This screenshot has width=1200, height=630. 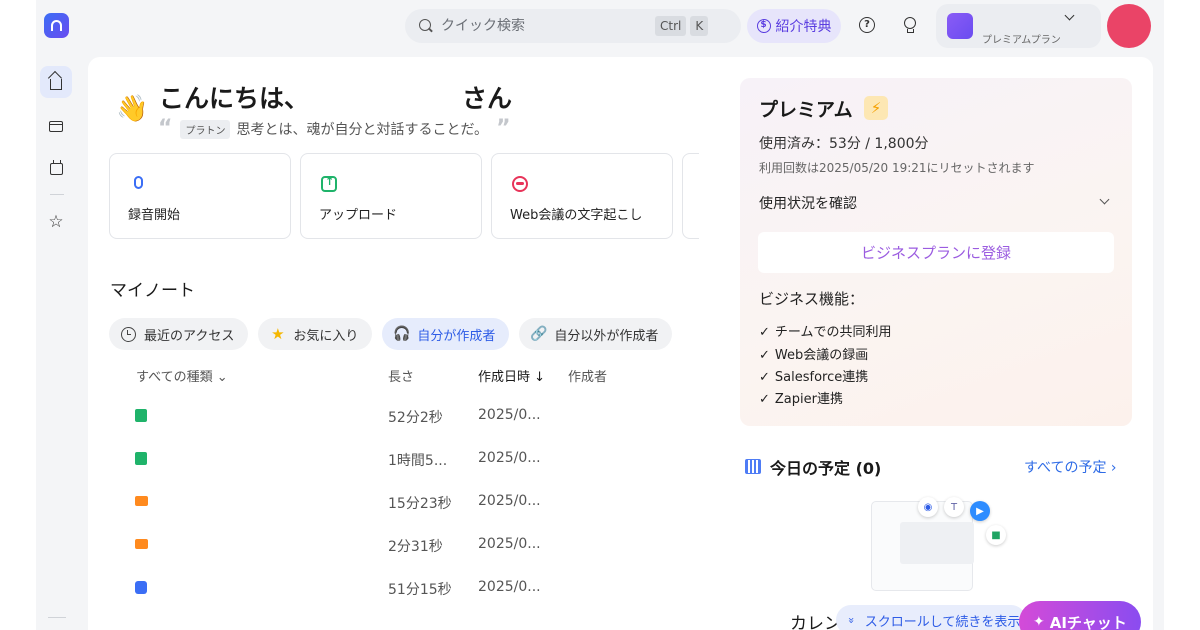 What do you see at coordinates (234, 98) in the screenshot?
I see `greeting-text: こんにちは、` at bounding box center [234, 98].